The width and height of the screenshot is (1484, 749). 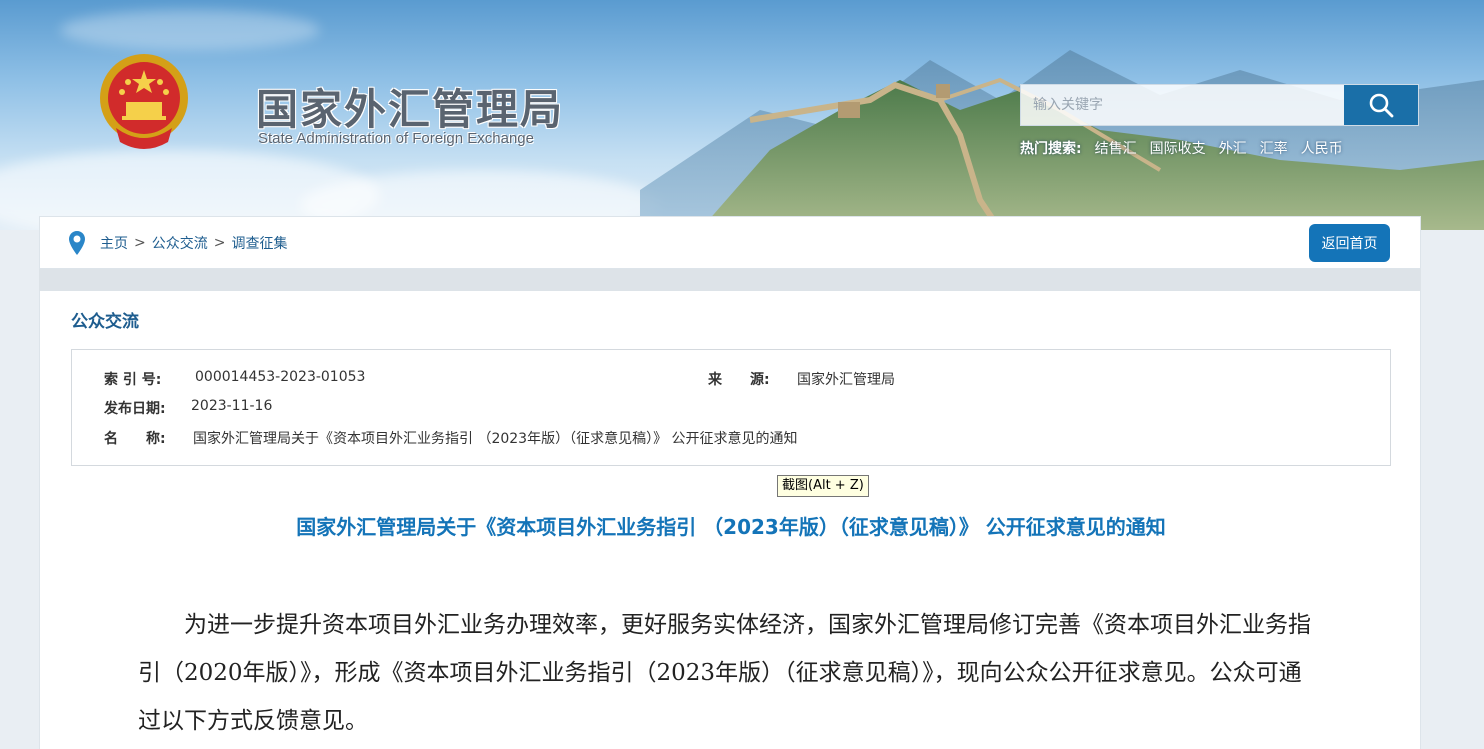 I want to click on breadcrumb: 主页 > 公众交流 > 调查征集, so click(x=193, y=243).